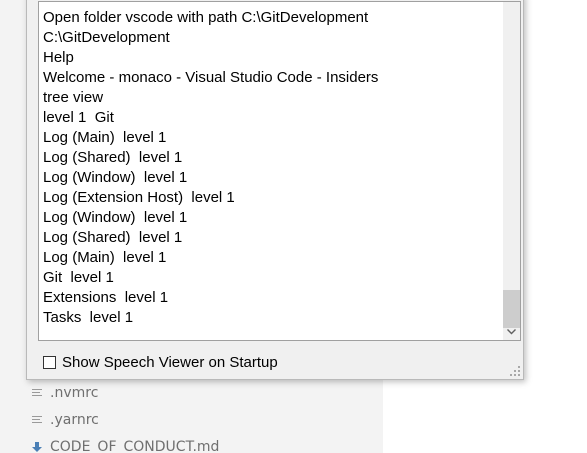 The height and width of the screenshot is (453, 587). Describe the element at coordinates (210, 318) in the screenshot. I see `speech-line: Tasks level 1` at that location.